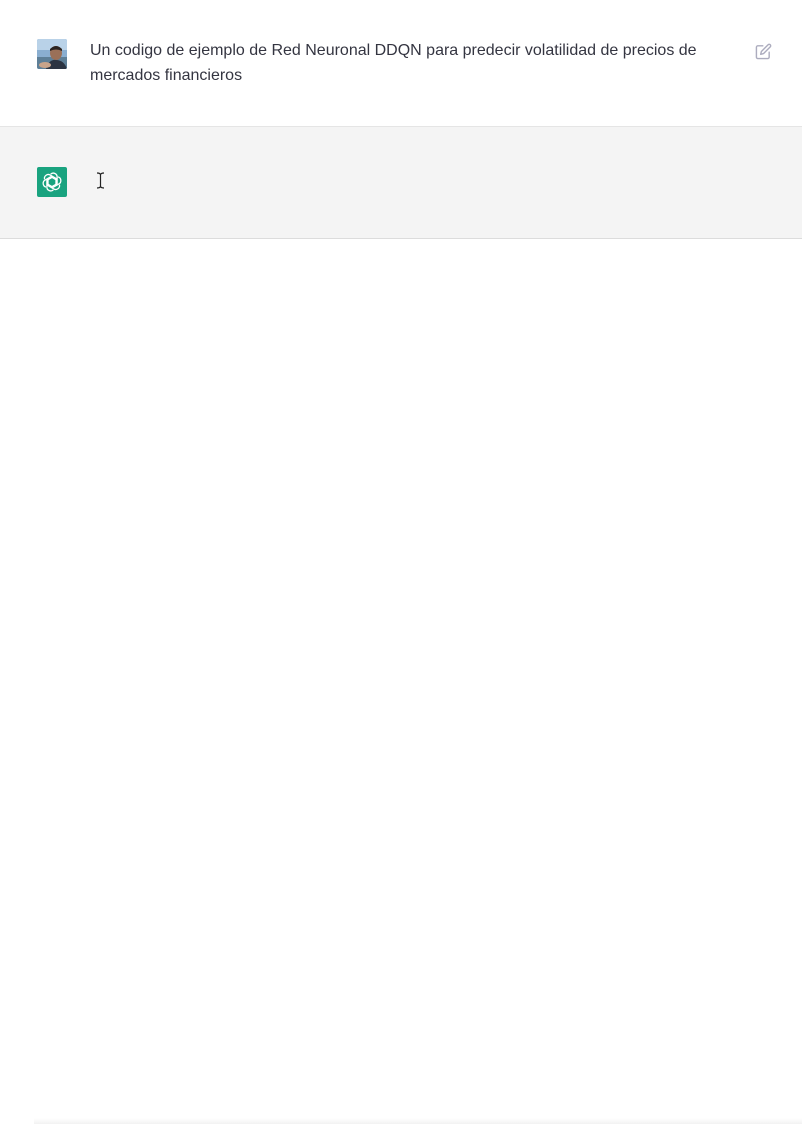 Image resolution: width=802 pixels, height=1124 pixels. Describe the element at coordinates (52, 54) in the screenshot. I see `user-avatar` at that location.